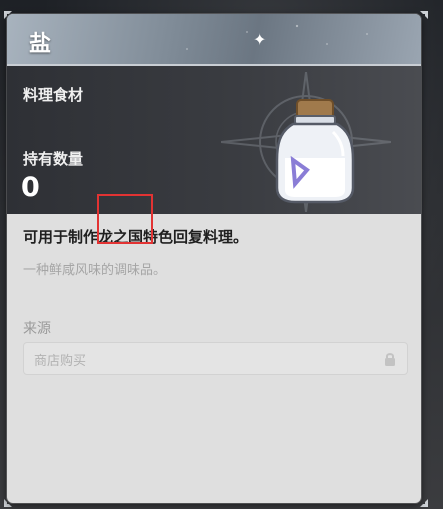 This screenshot has width=443, height=509. I want to click on source-entry: 商店购买, so click(215, 358).